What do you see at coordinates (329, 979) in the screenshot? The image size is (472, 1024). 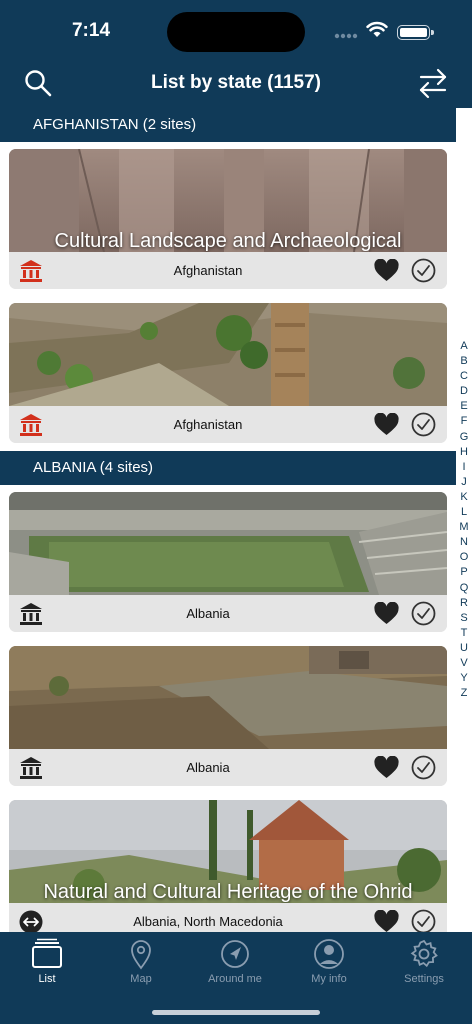 I see `tab-label: My info` at bounding box center [329, 979].